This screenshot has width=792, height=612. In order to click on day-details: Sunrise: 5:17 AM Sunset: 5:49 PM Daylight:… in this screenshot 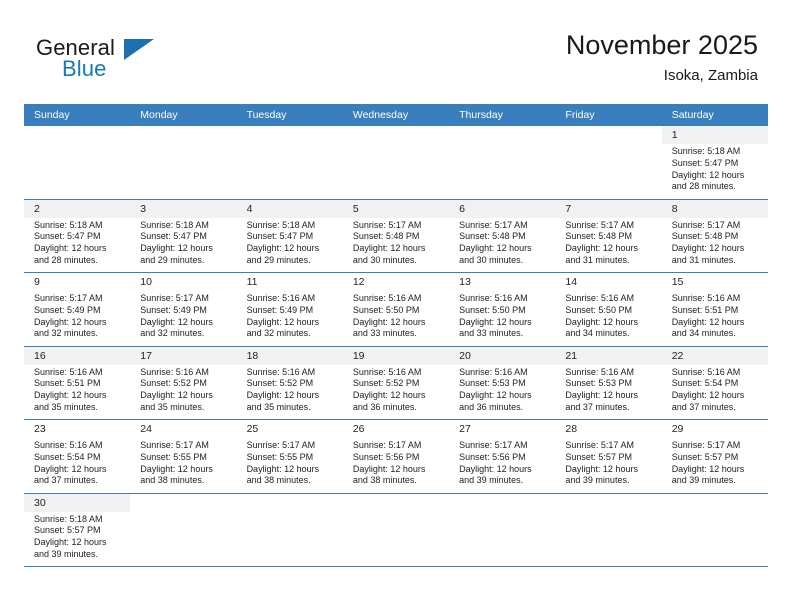, I will do `click(183, 315)`.